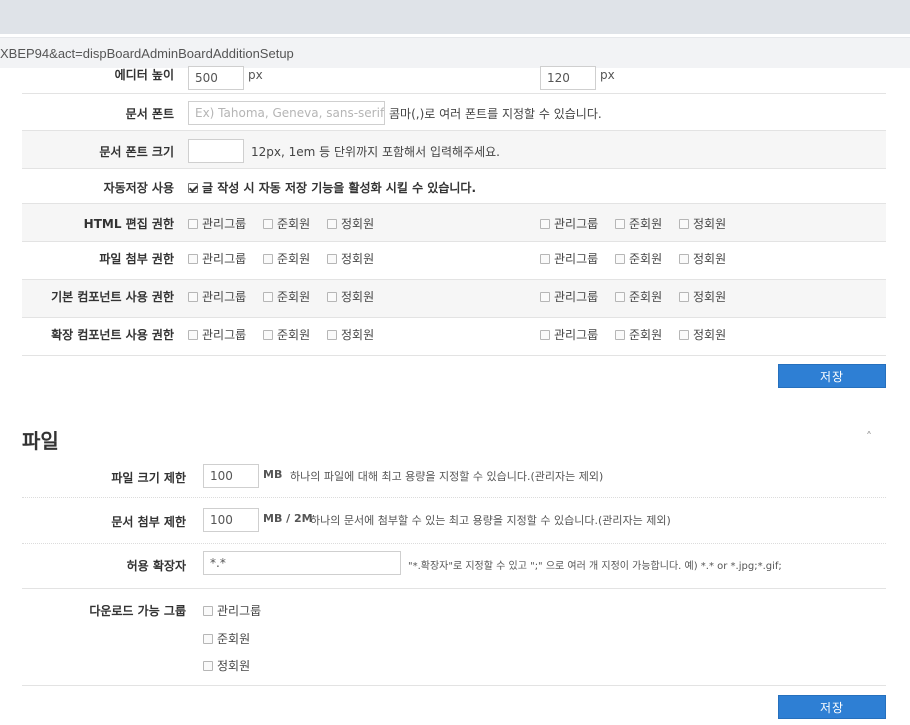  I want to click on editor-height-unit: px, so click(255, 75).